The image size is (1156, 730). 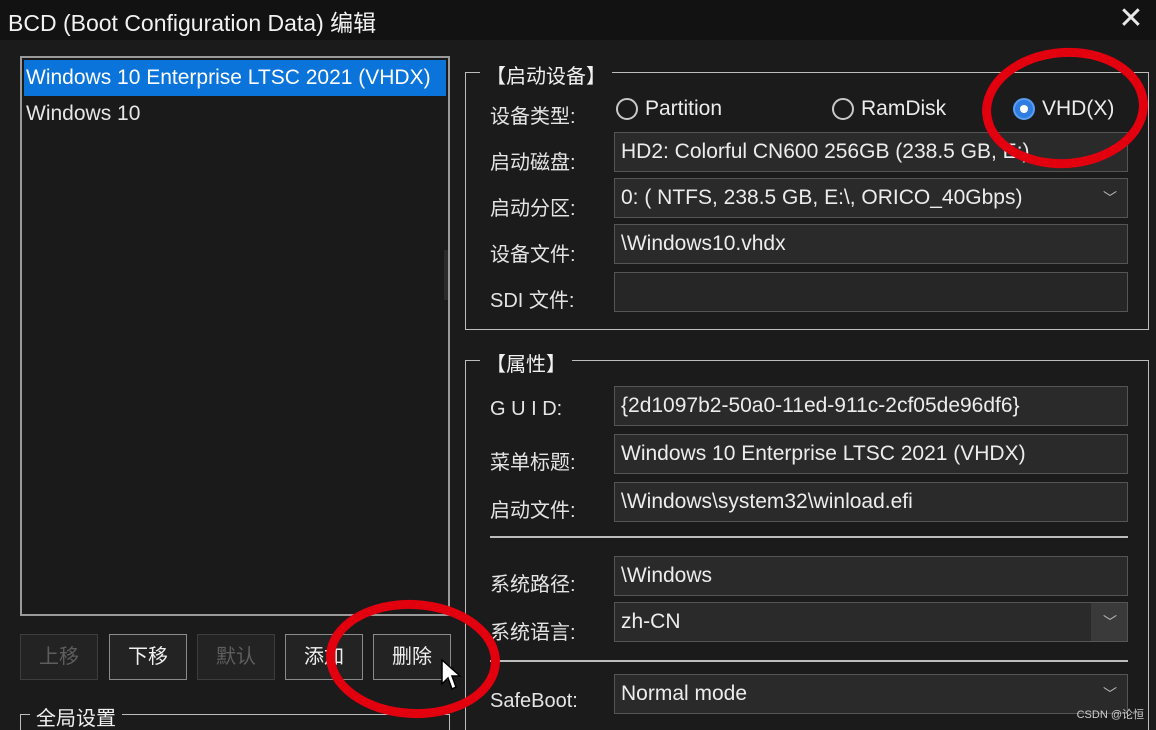 What do you see at coordinates (871, 244) in the screenshot?
I see `device-file-input: \Windows10.vhdx` at bounding box center [871, 244].